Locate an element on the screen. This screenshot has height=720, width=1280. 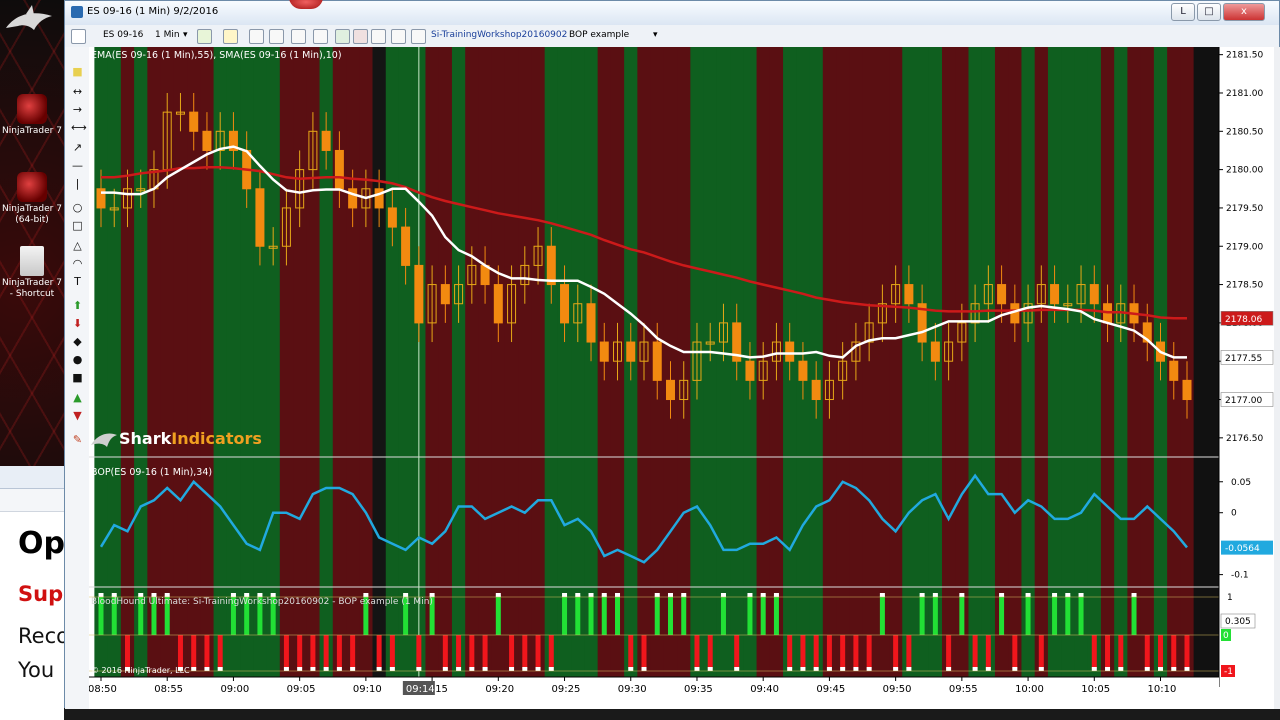
vertical-scrollbar is located at coordinates (1277, 378).